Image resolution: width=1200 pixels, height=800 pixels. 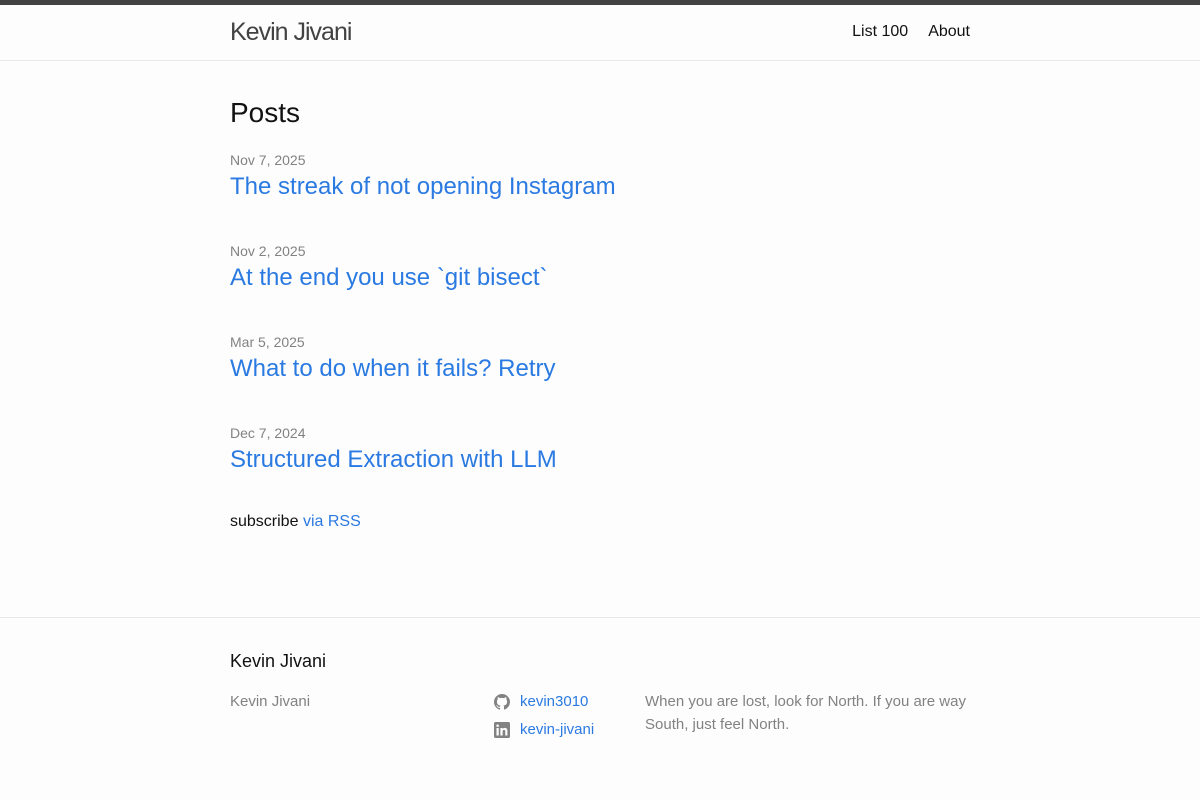 I want to click on site-header: Kevin Jivani List 100 About, so click(x=600, y=33).